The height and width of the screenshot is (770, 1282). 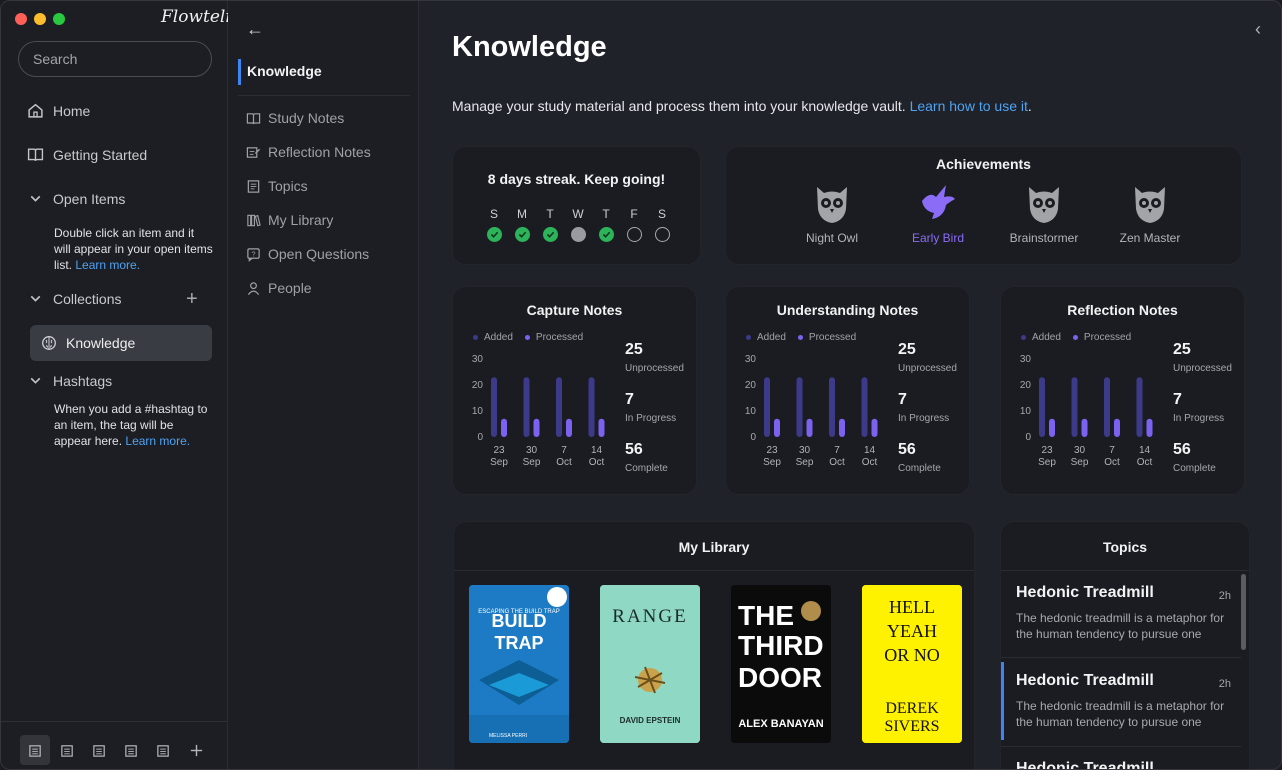 I want to click on book-cover-hell-yeah: HELL YEAH OR NO DEREK SIVERS, so click(x=912, y=664).